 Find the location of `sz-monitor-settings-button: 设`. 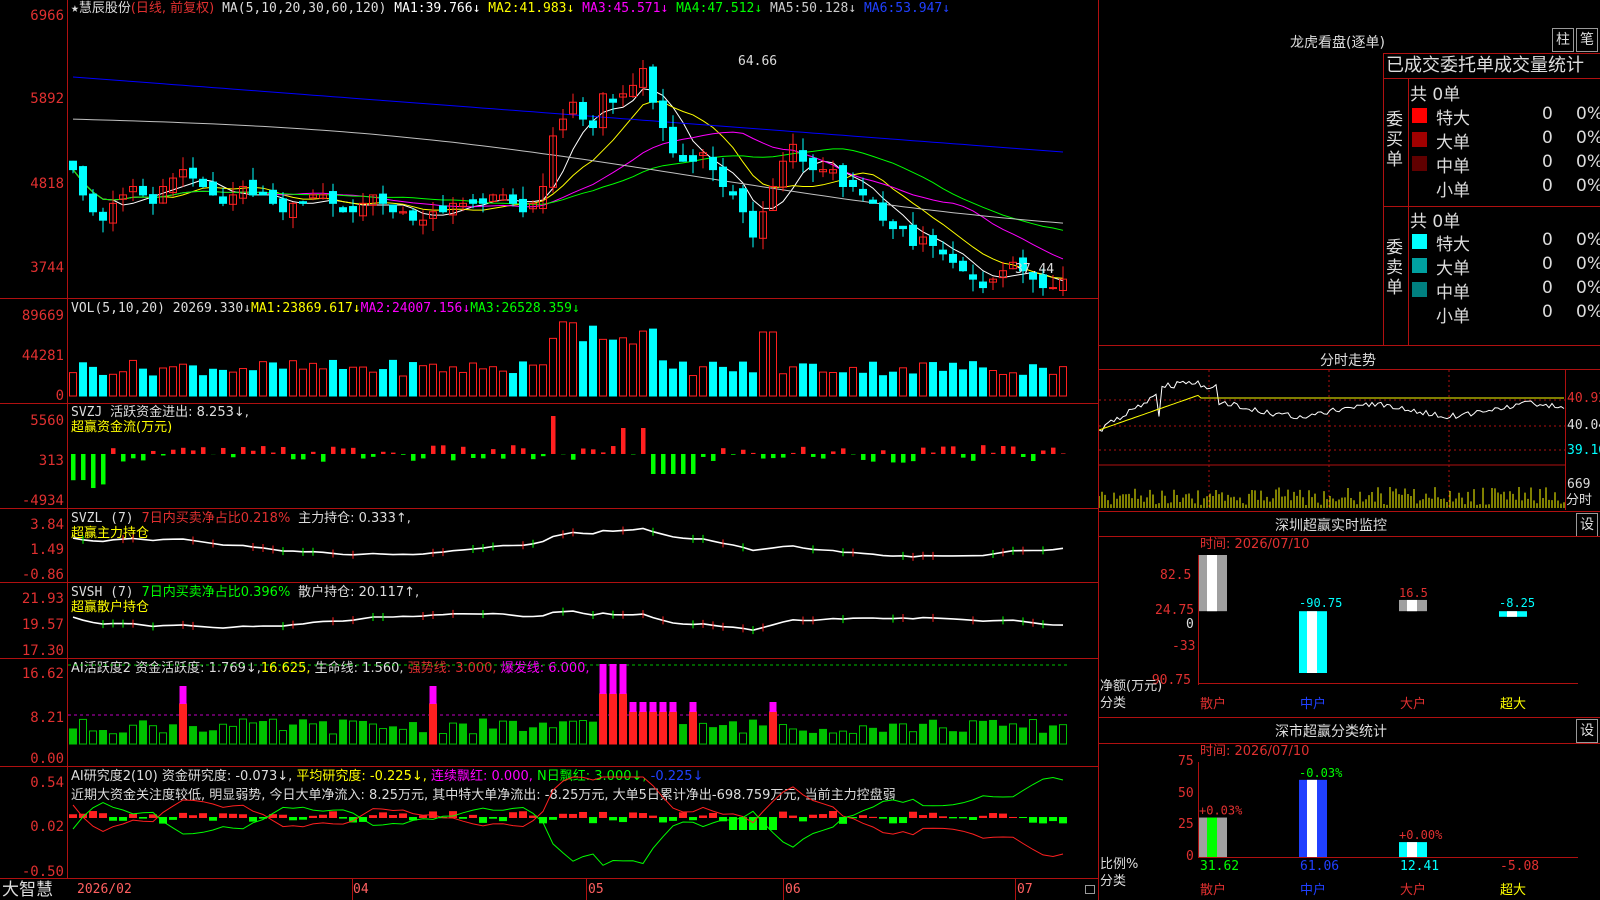

sz-monitor-settings-button: 设 is located at coordinates (1587, 525).